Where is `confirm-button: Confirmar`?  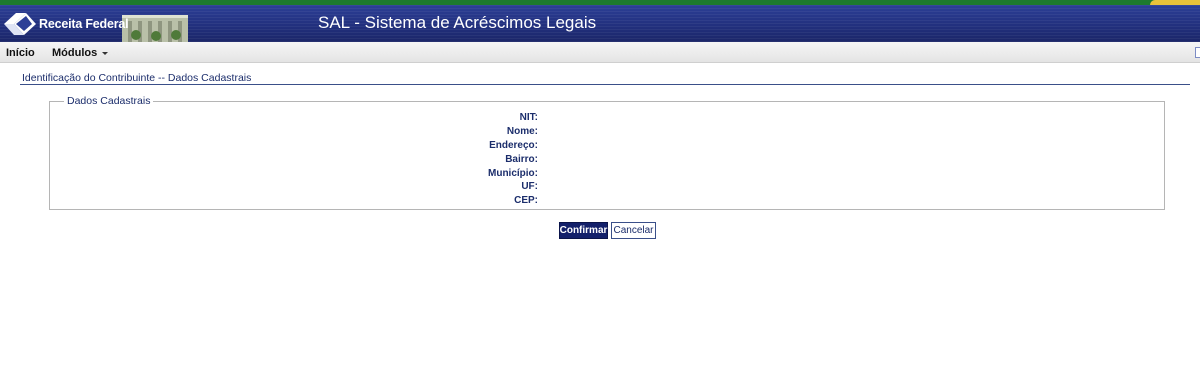
confirm-button: Confirmar is located at coordinates (583, 230).